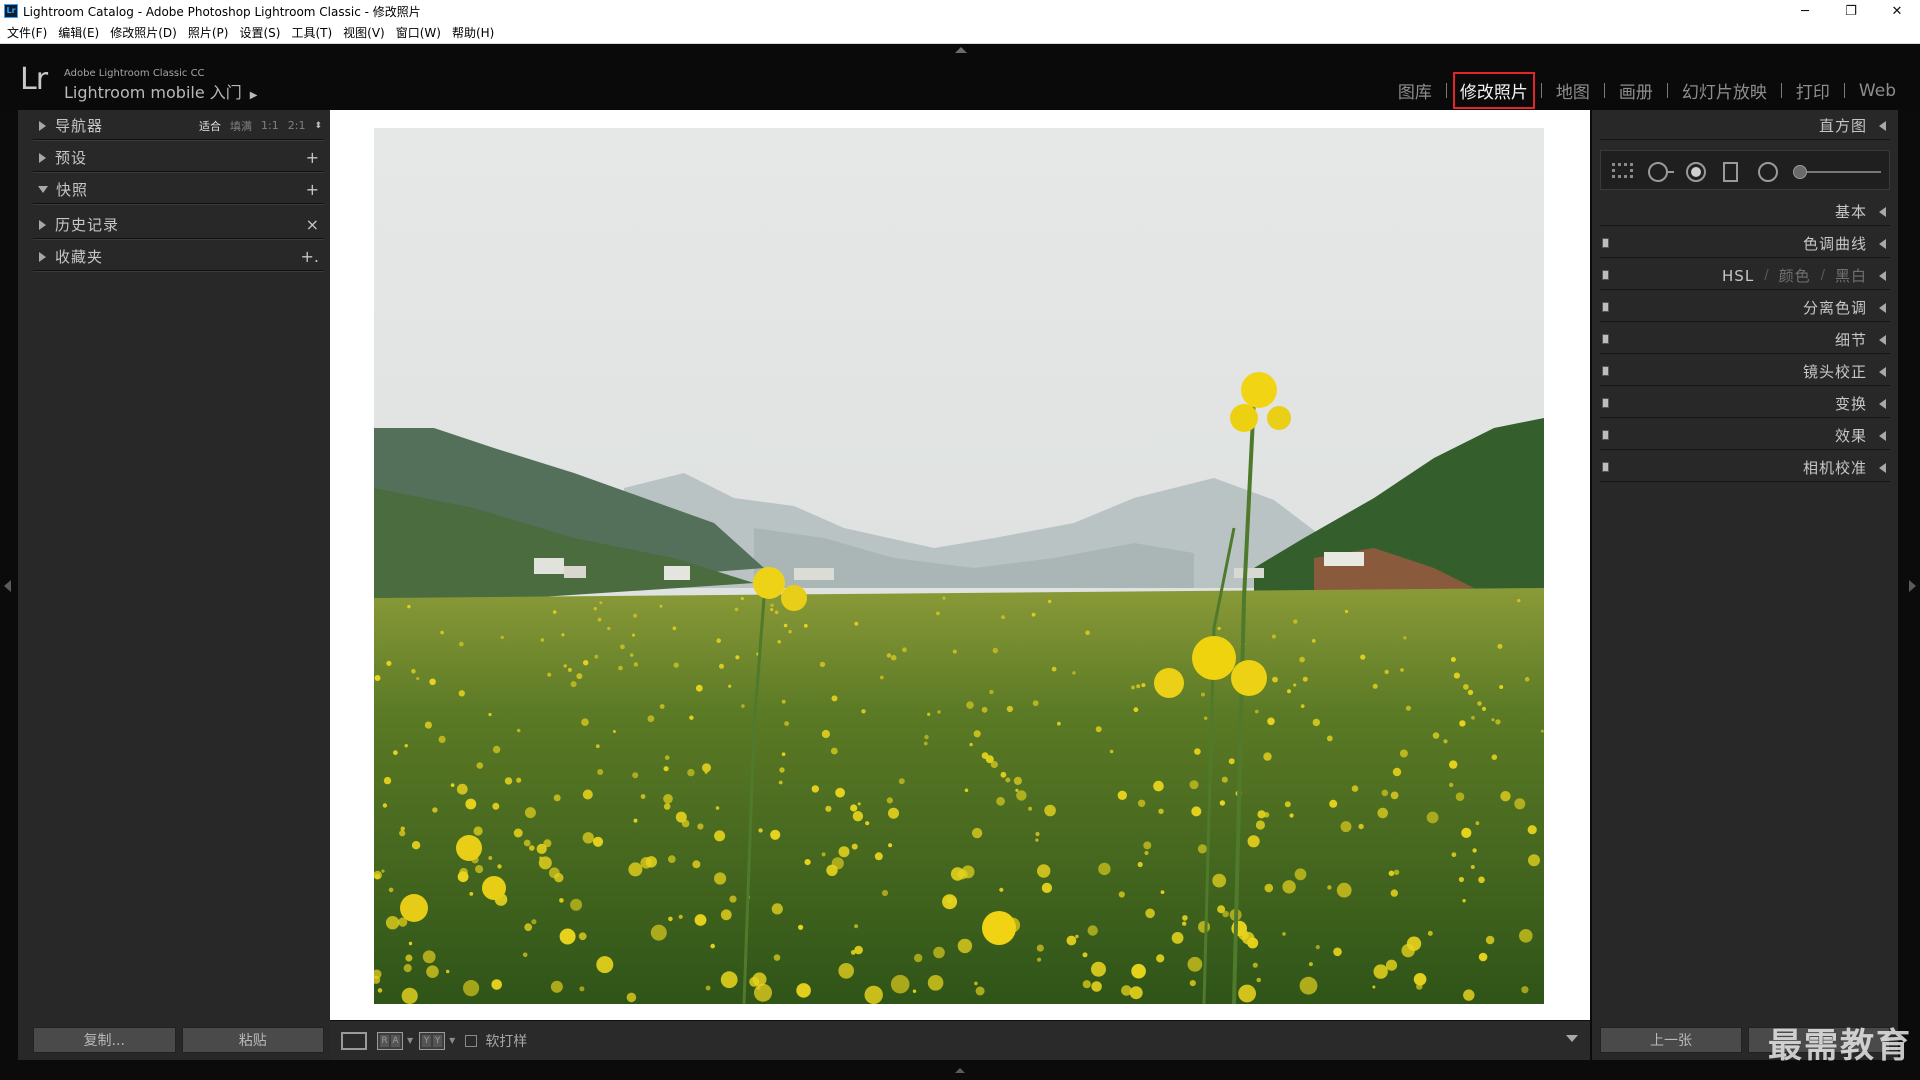 The width and height of the screenshot is (1920, 1080). Describe the element at coordinates (210, 32) in the screenshot. I see `menu-photo: 照片(P)` at that location.